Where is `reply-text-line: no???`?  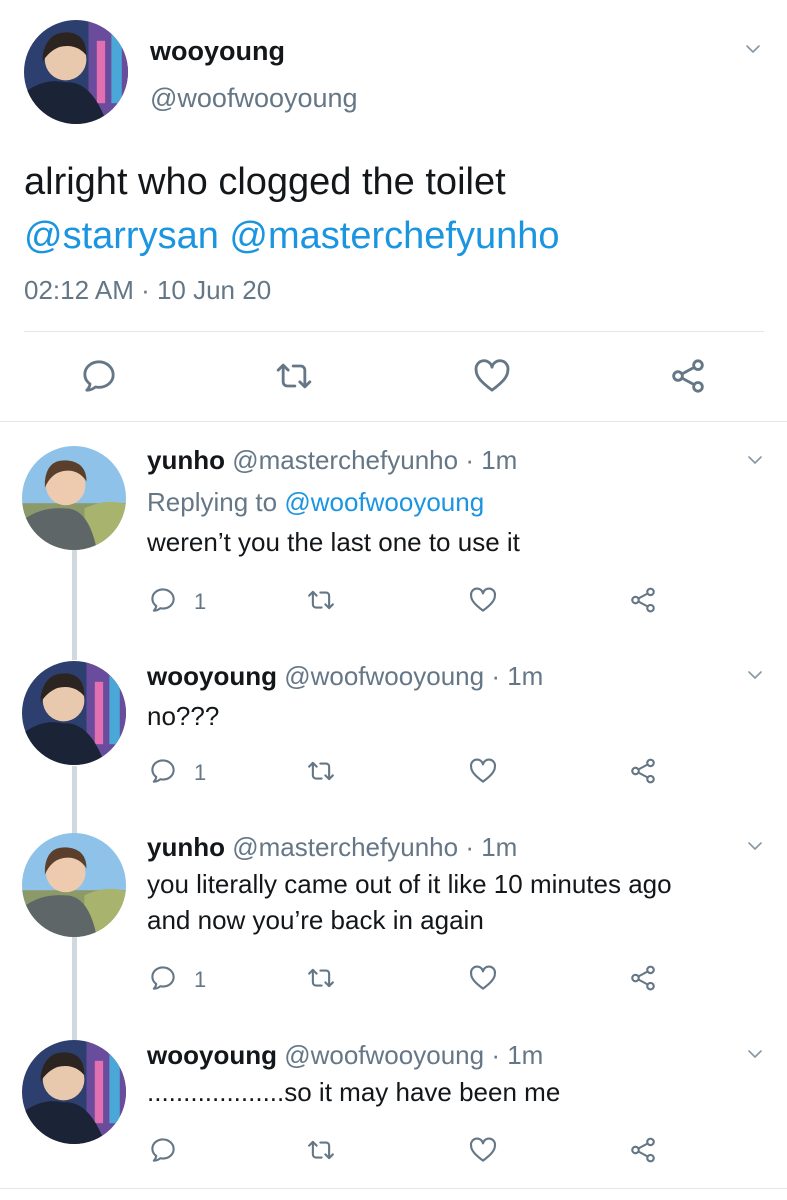 reply-text-line: no??? is located at coordinates (183, 716).